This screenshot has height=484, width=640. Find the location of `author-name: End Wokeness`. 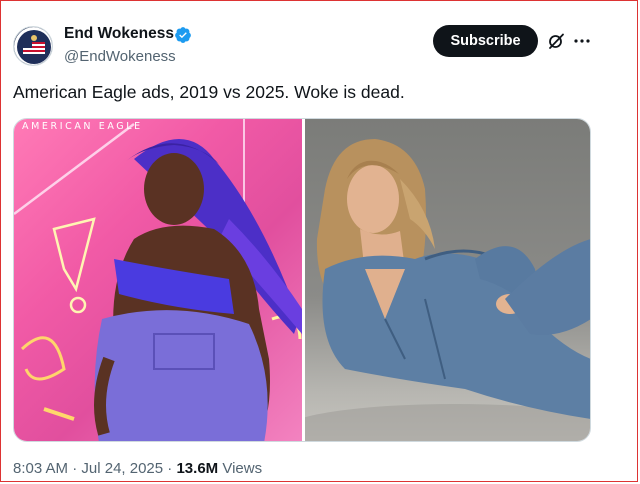

author-name: End Wokeness is located at coordinates (119, 34).